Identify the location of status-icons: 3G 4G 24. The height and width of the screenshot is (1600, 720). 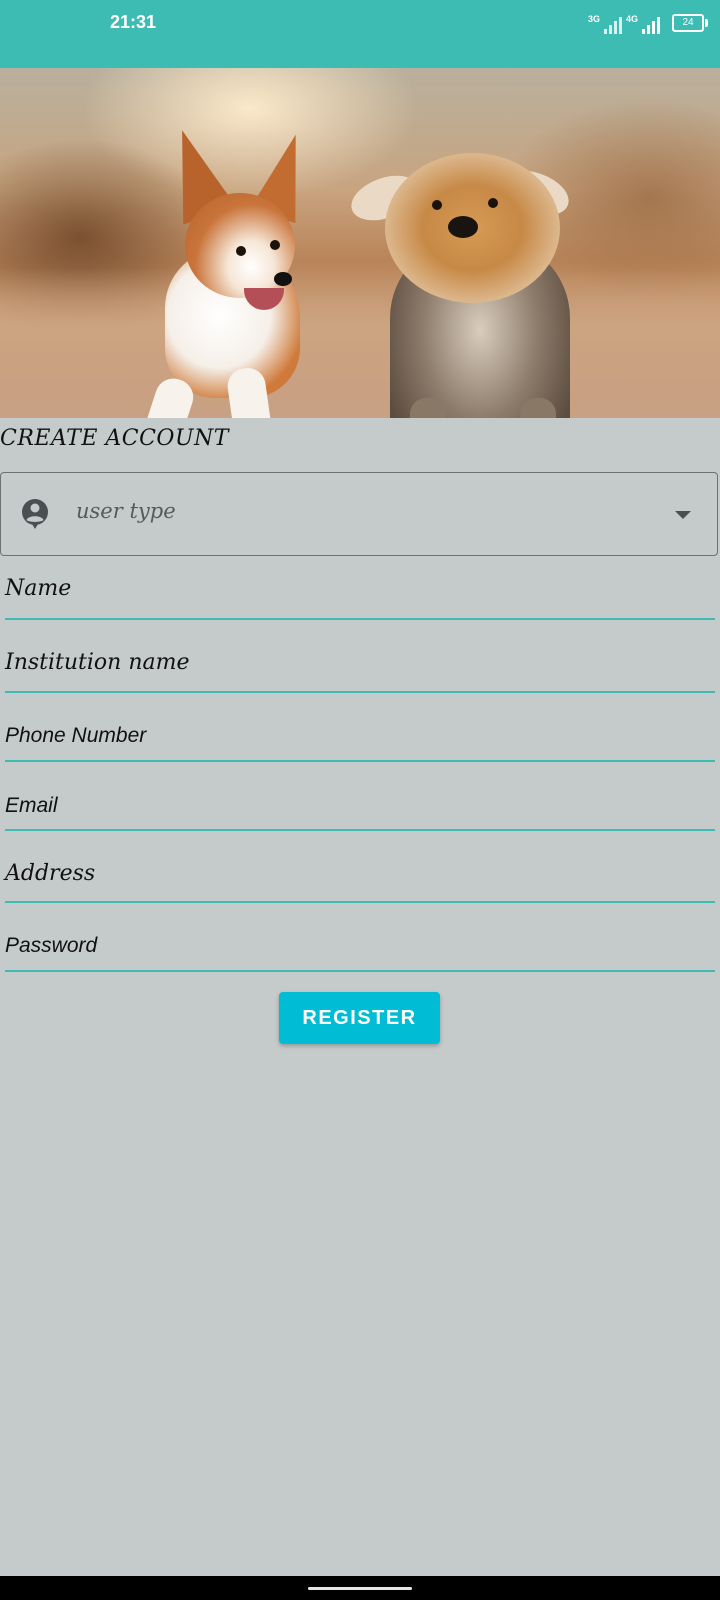
(647, 24).